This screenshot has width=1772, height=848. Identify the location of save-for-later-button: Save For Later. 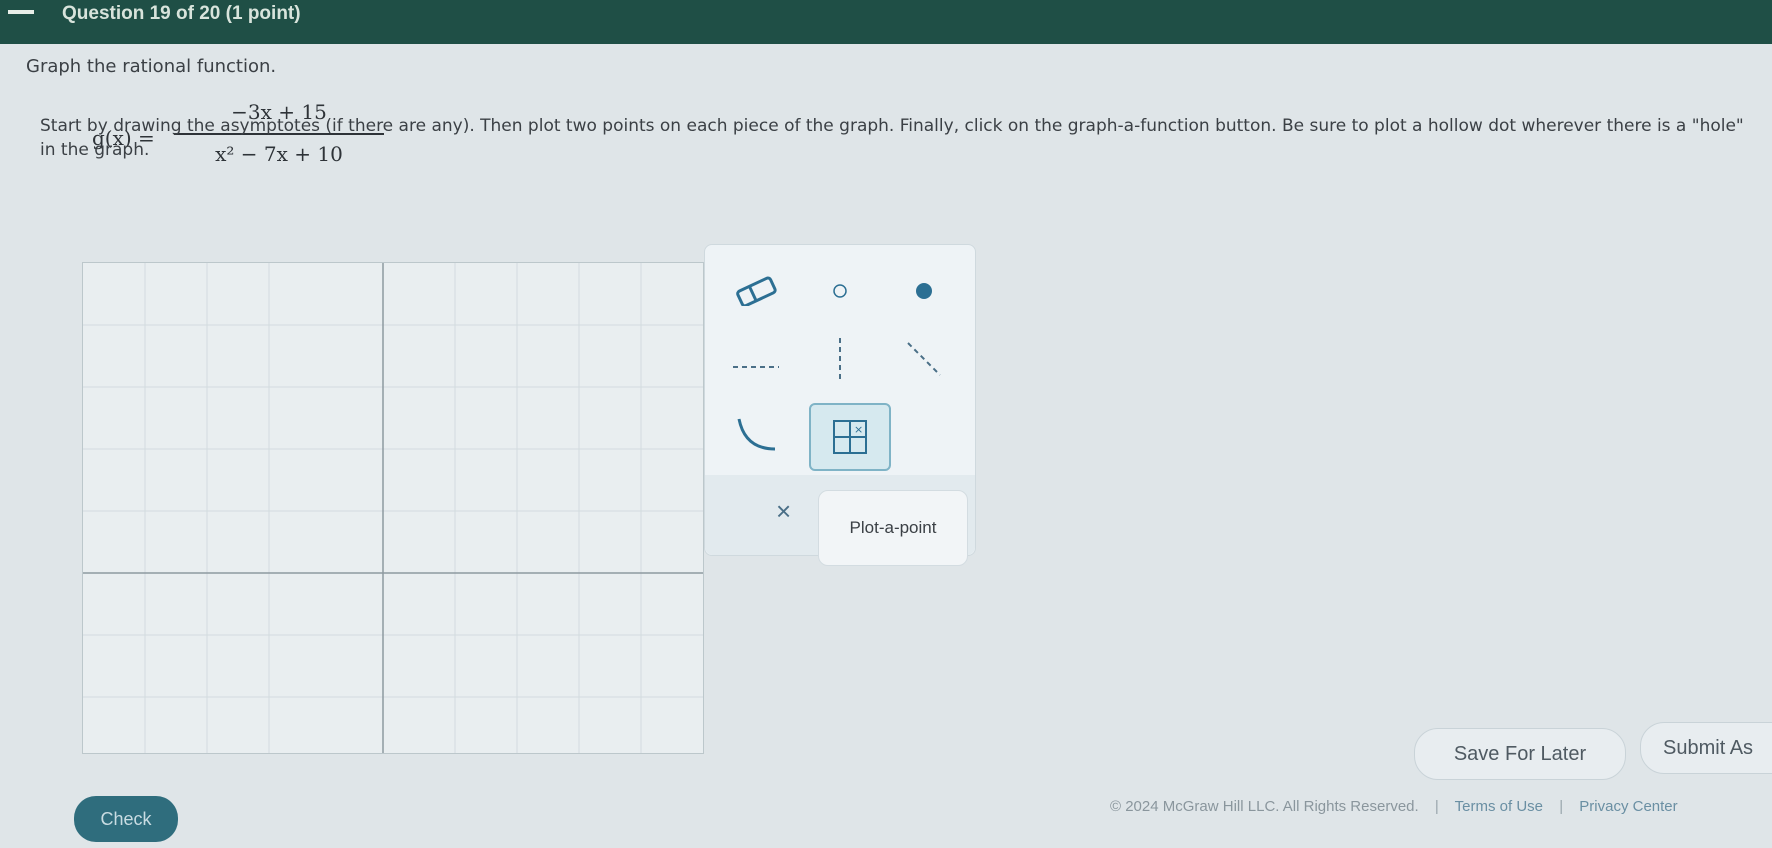
(1520, 754).